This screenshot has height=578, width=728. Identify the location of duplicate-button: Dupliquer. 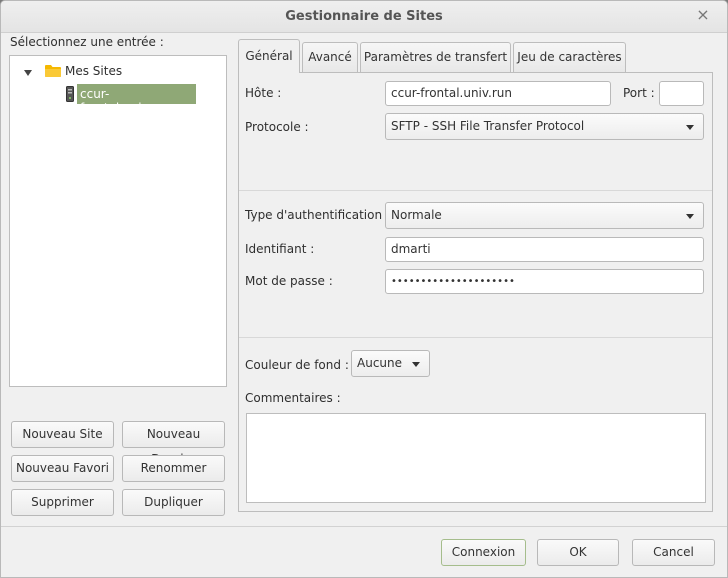
(173, 502).